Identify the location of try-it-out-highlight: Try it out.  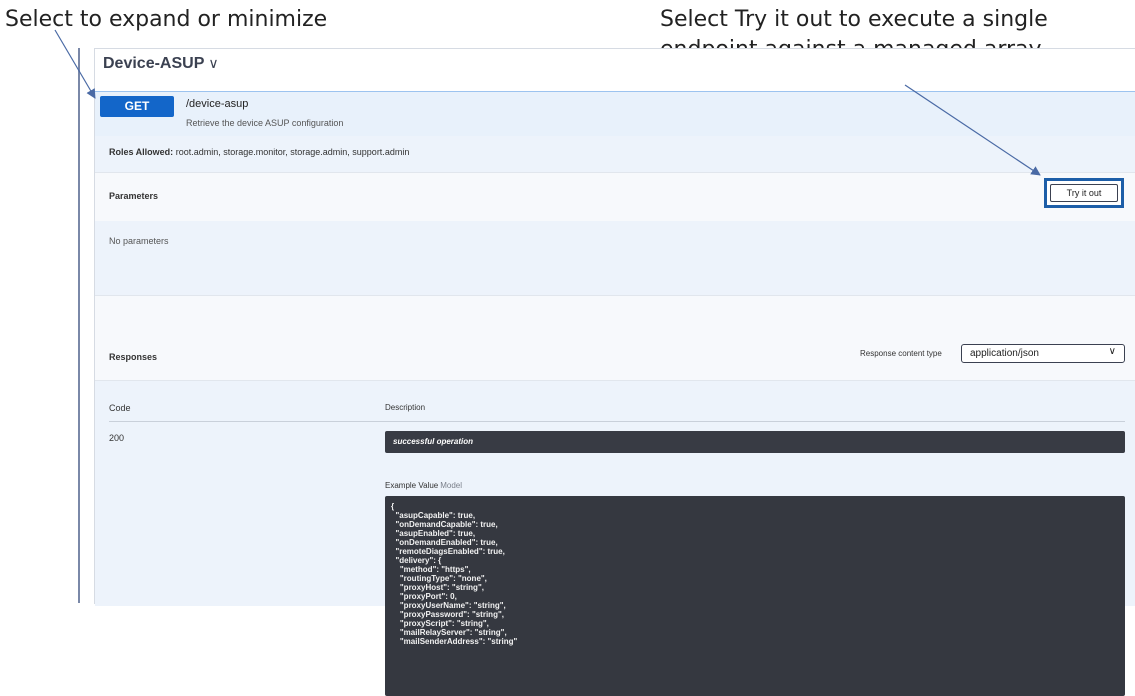
(1084, 193).